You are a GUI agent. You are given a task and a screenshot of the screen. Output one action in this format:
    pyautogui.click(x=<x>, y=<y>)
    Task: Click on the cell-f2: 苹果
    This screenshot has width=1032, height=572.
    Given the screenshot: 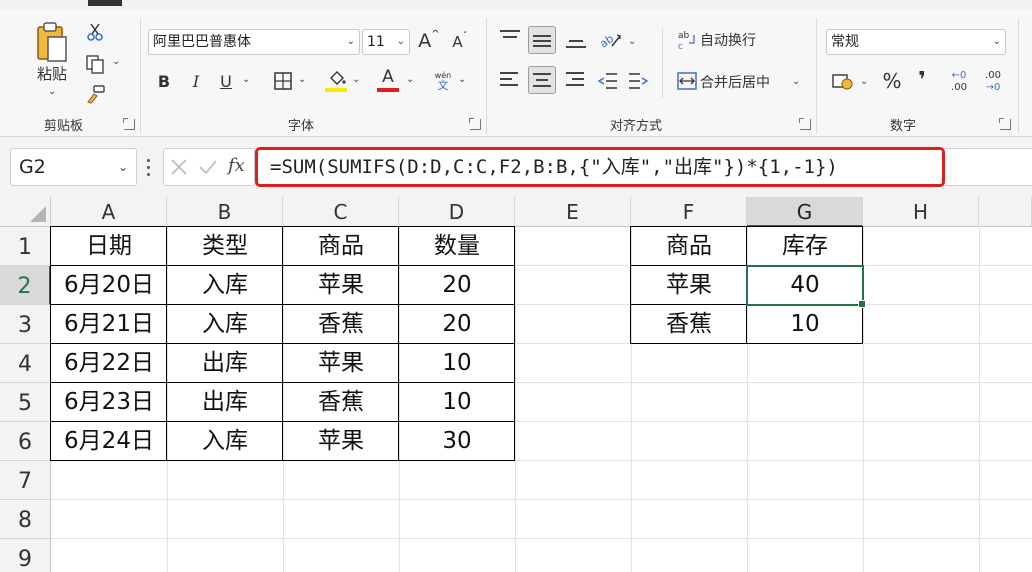 What is the action you would take?
    pyautogui.click(x=689, y=285)
    